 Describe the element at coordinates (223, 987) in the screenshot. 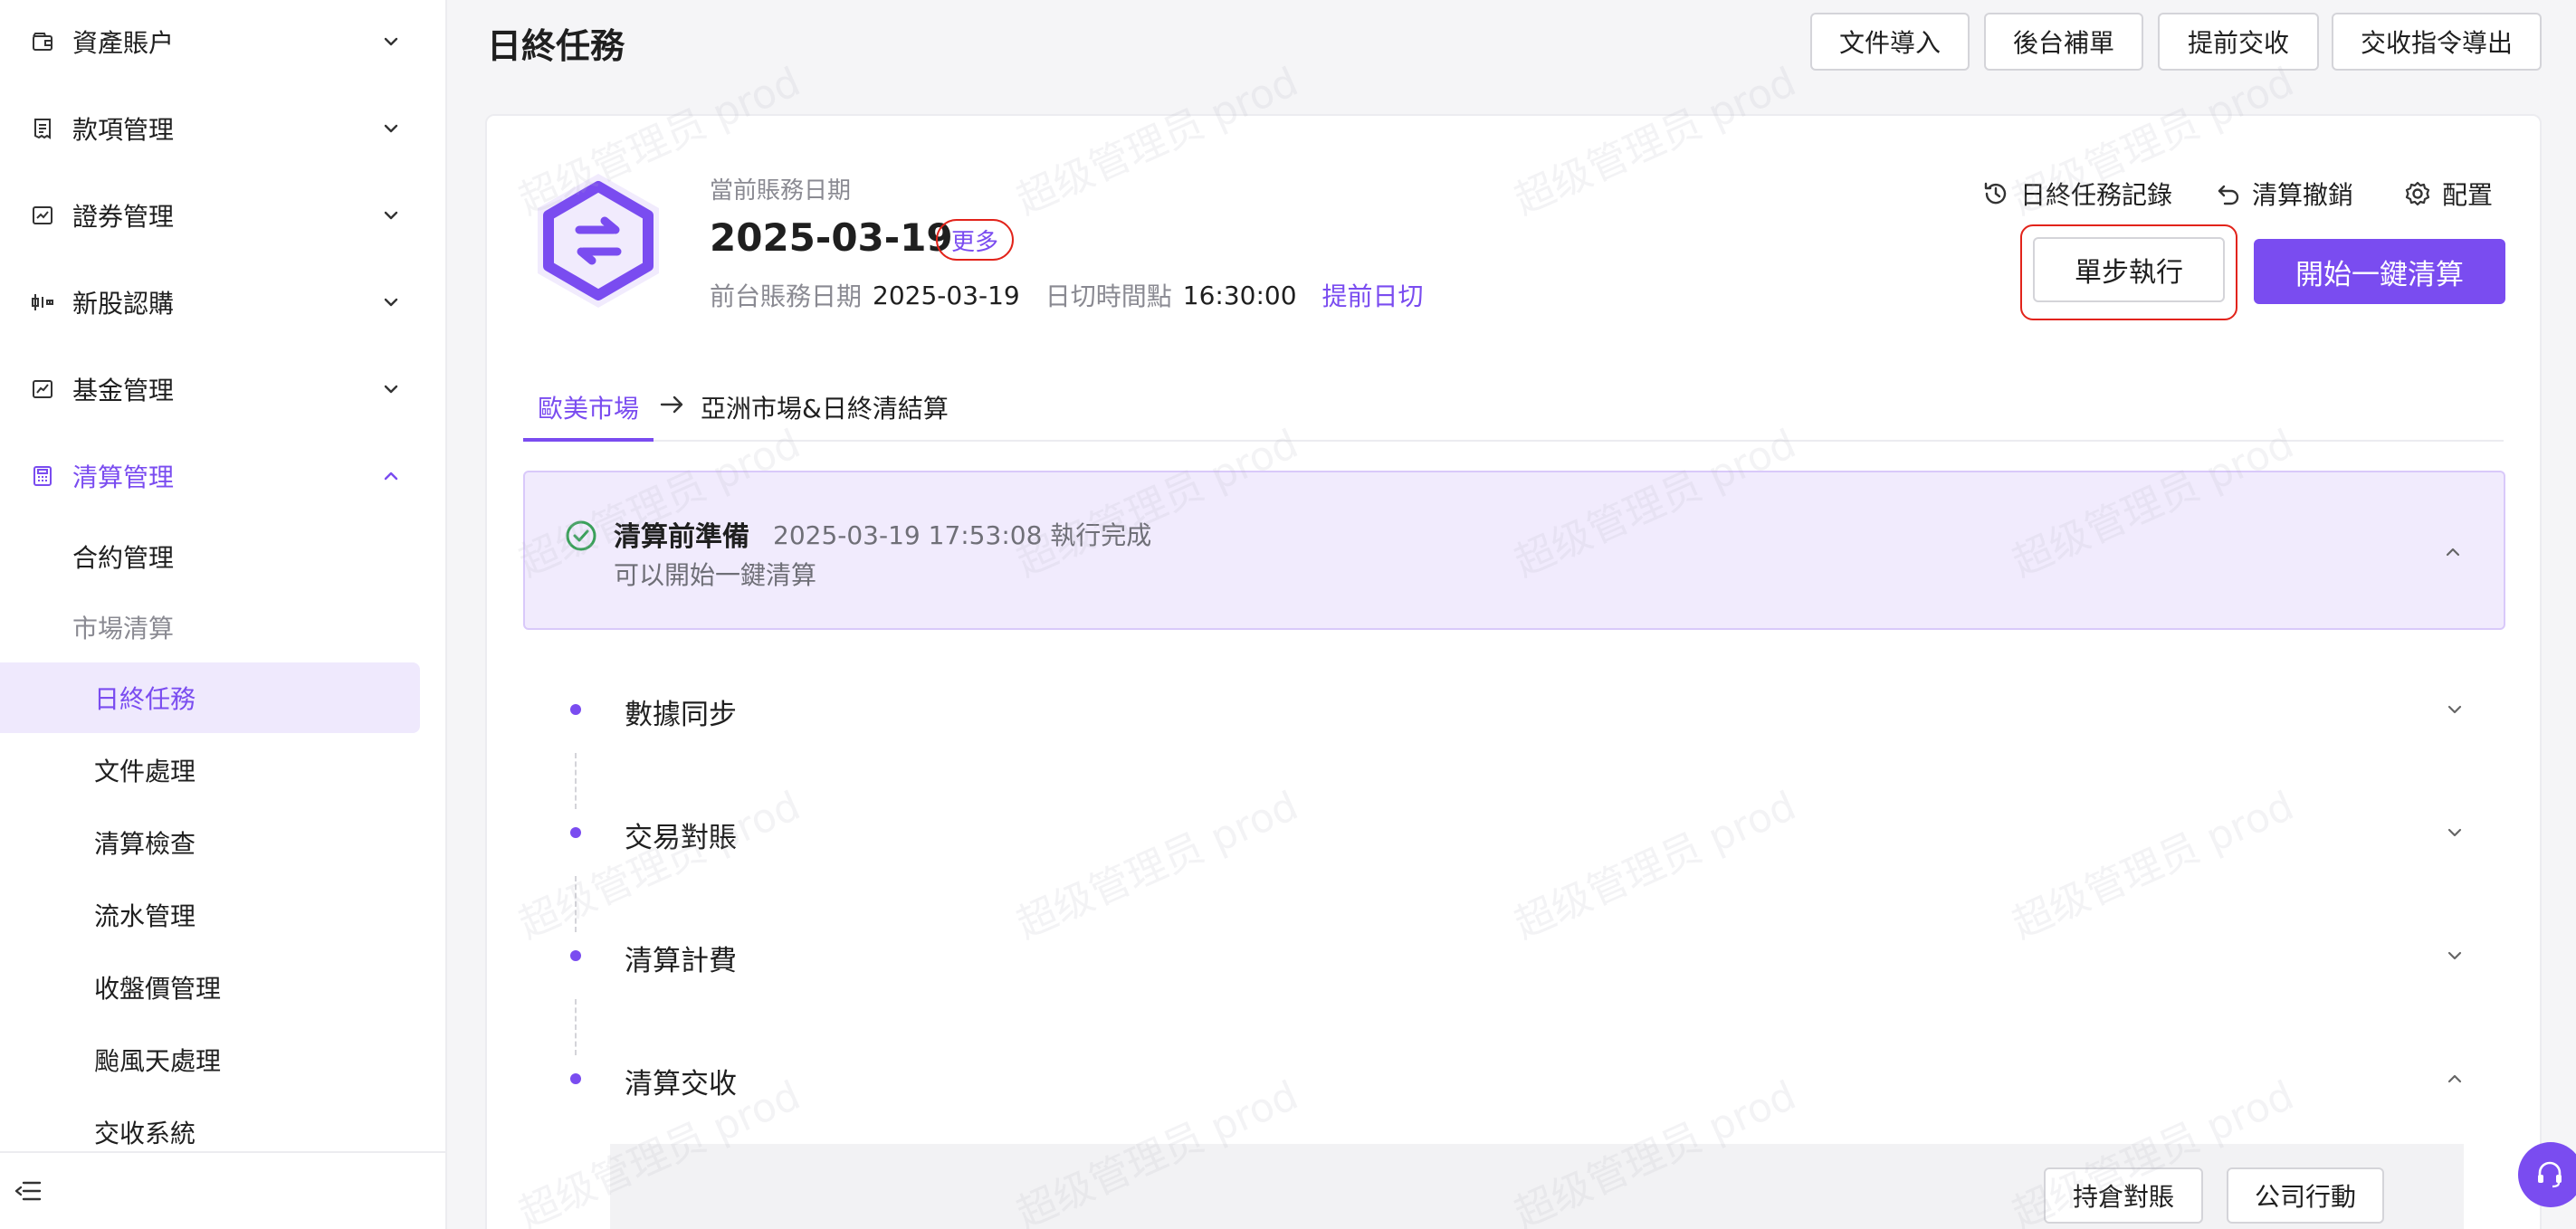

I see `sidebar-item-closing-price: 收盤價管理` at that location.